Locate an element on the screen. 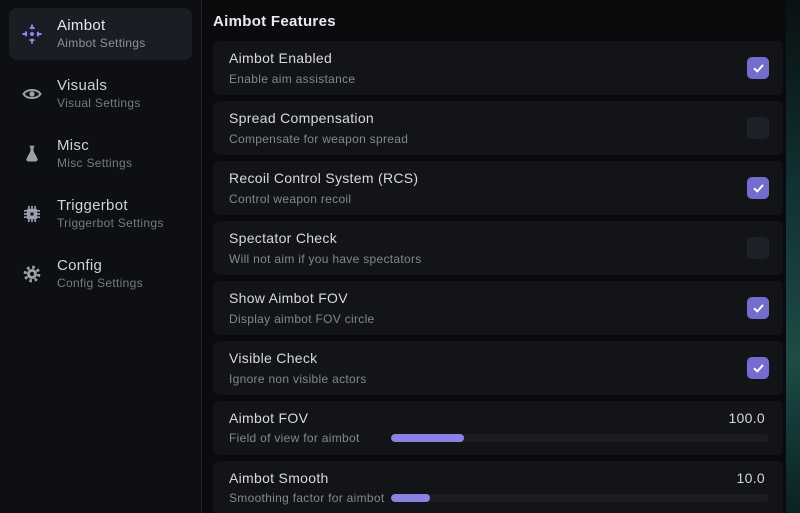 This screenshot has height=513, width=800. spread-compensation-checkbox is located at coordinates (758, 128).